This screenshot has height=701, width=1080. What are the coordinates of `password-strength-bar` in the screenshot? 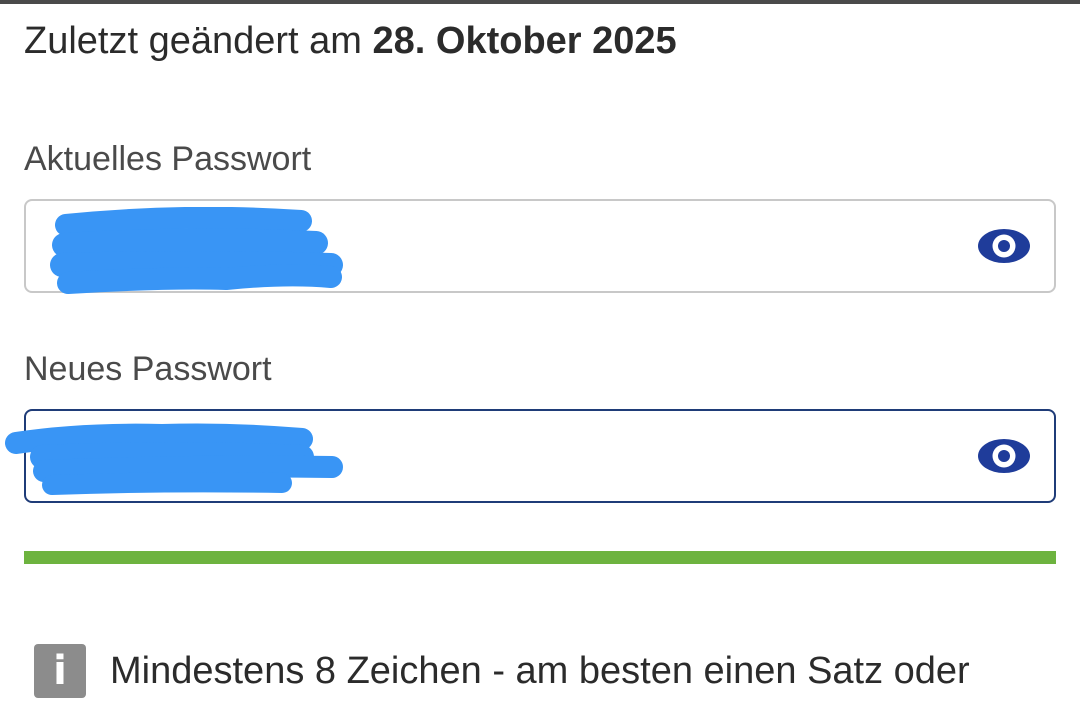 It's located at (540, 557).